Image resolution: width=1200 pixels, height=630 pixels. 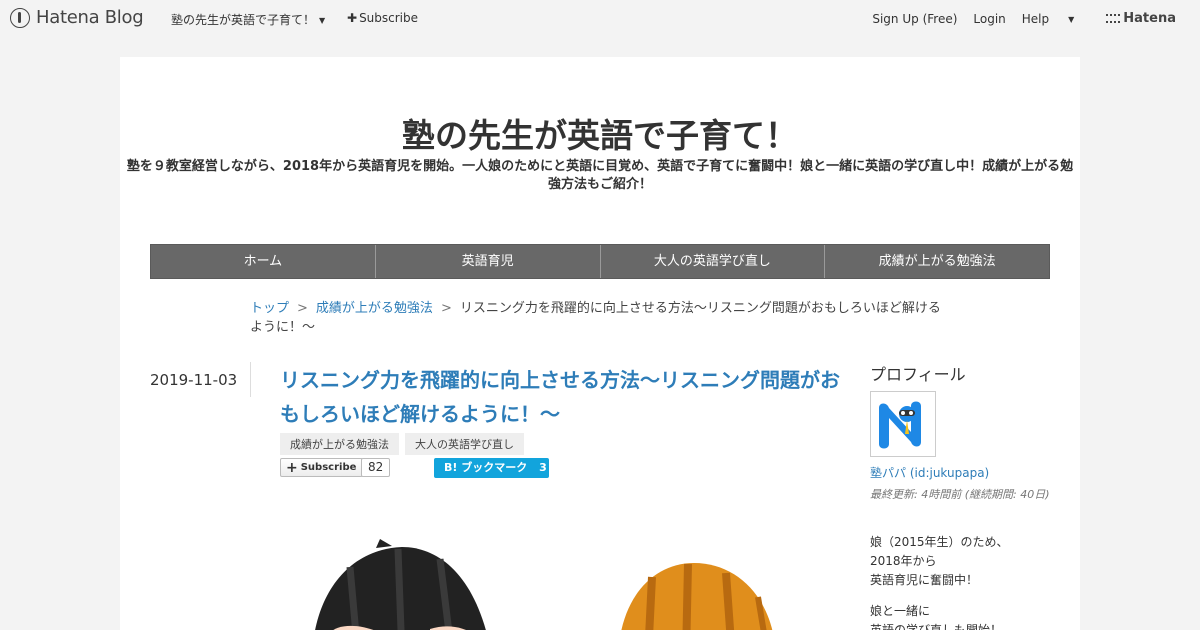 What do you see at coordinates (929, 472) in the screenshot?
I see `profile-name-link: 塾パパ (id:jukupapa)` at bounding box center [929, 472].